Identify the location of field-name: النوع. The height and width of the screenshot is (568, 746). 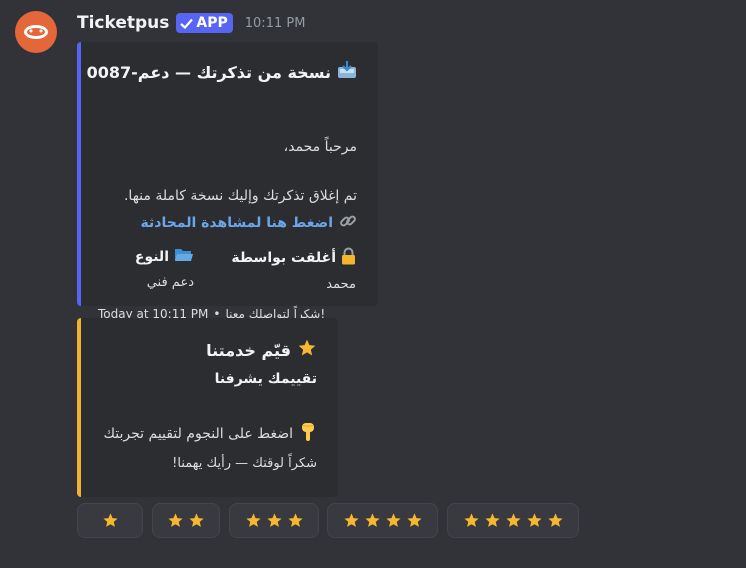
(151, 257).